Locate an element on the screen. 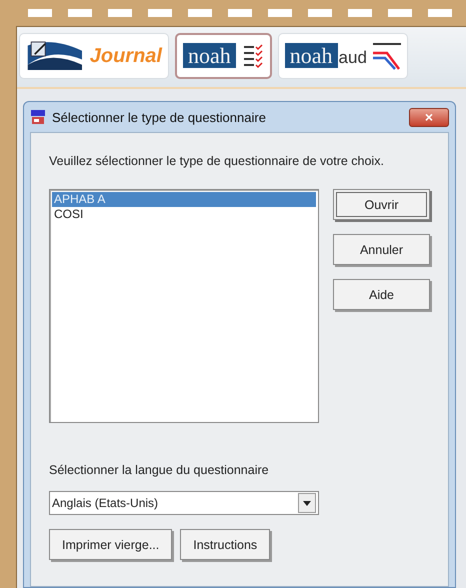 The height and width of the screenshot is (588, 466). module-button: noah is located at coordinates (223, 56).